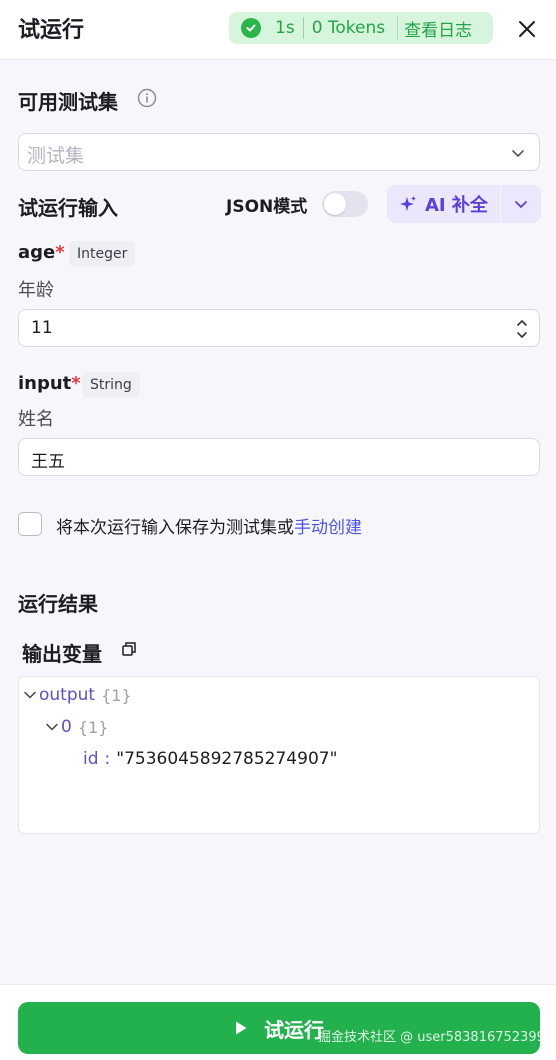 This screenshot has width=556, height=1060. I want to click on result-label: 运行结果, so click(58, 604).